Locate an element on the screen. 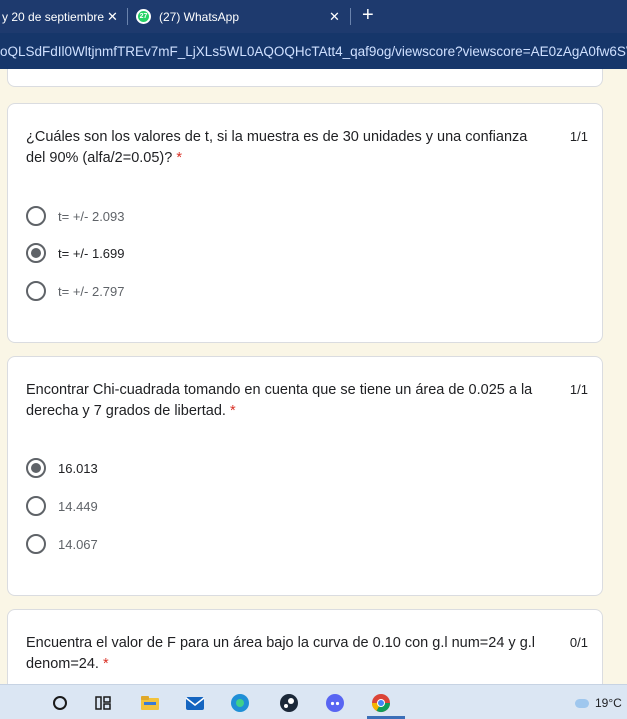  tab-whatsapp: 27 (27) WhatsApp ✕ is located at coordinates (251, 16).